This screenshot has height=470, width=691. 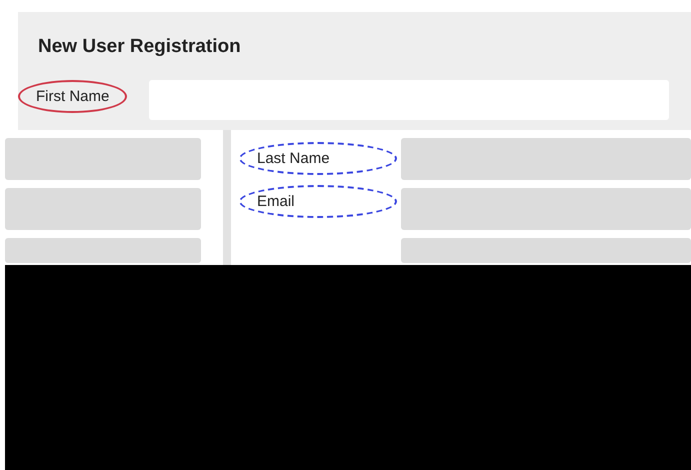 What do you see at coordinates (318, 158) in the screenshot?
I see `field-label: Last Name` at bounding box center [318, 158].